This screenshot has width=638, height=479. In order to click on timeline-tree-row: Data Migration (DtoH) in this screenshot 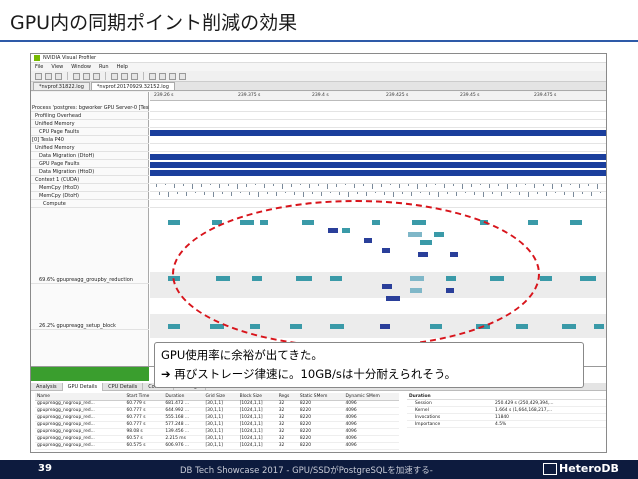, I will do `click(90, 156)`.